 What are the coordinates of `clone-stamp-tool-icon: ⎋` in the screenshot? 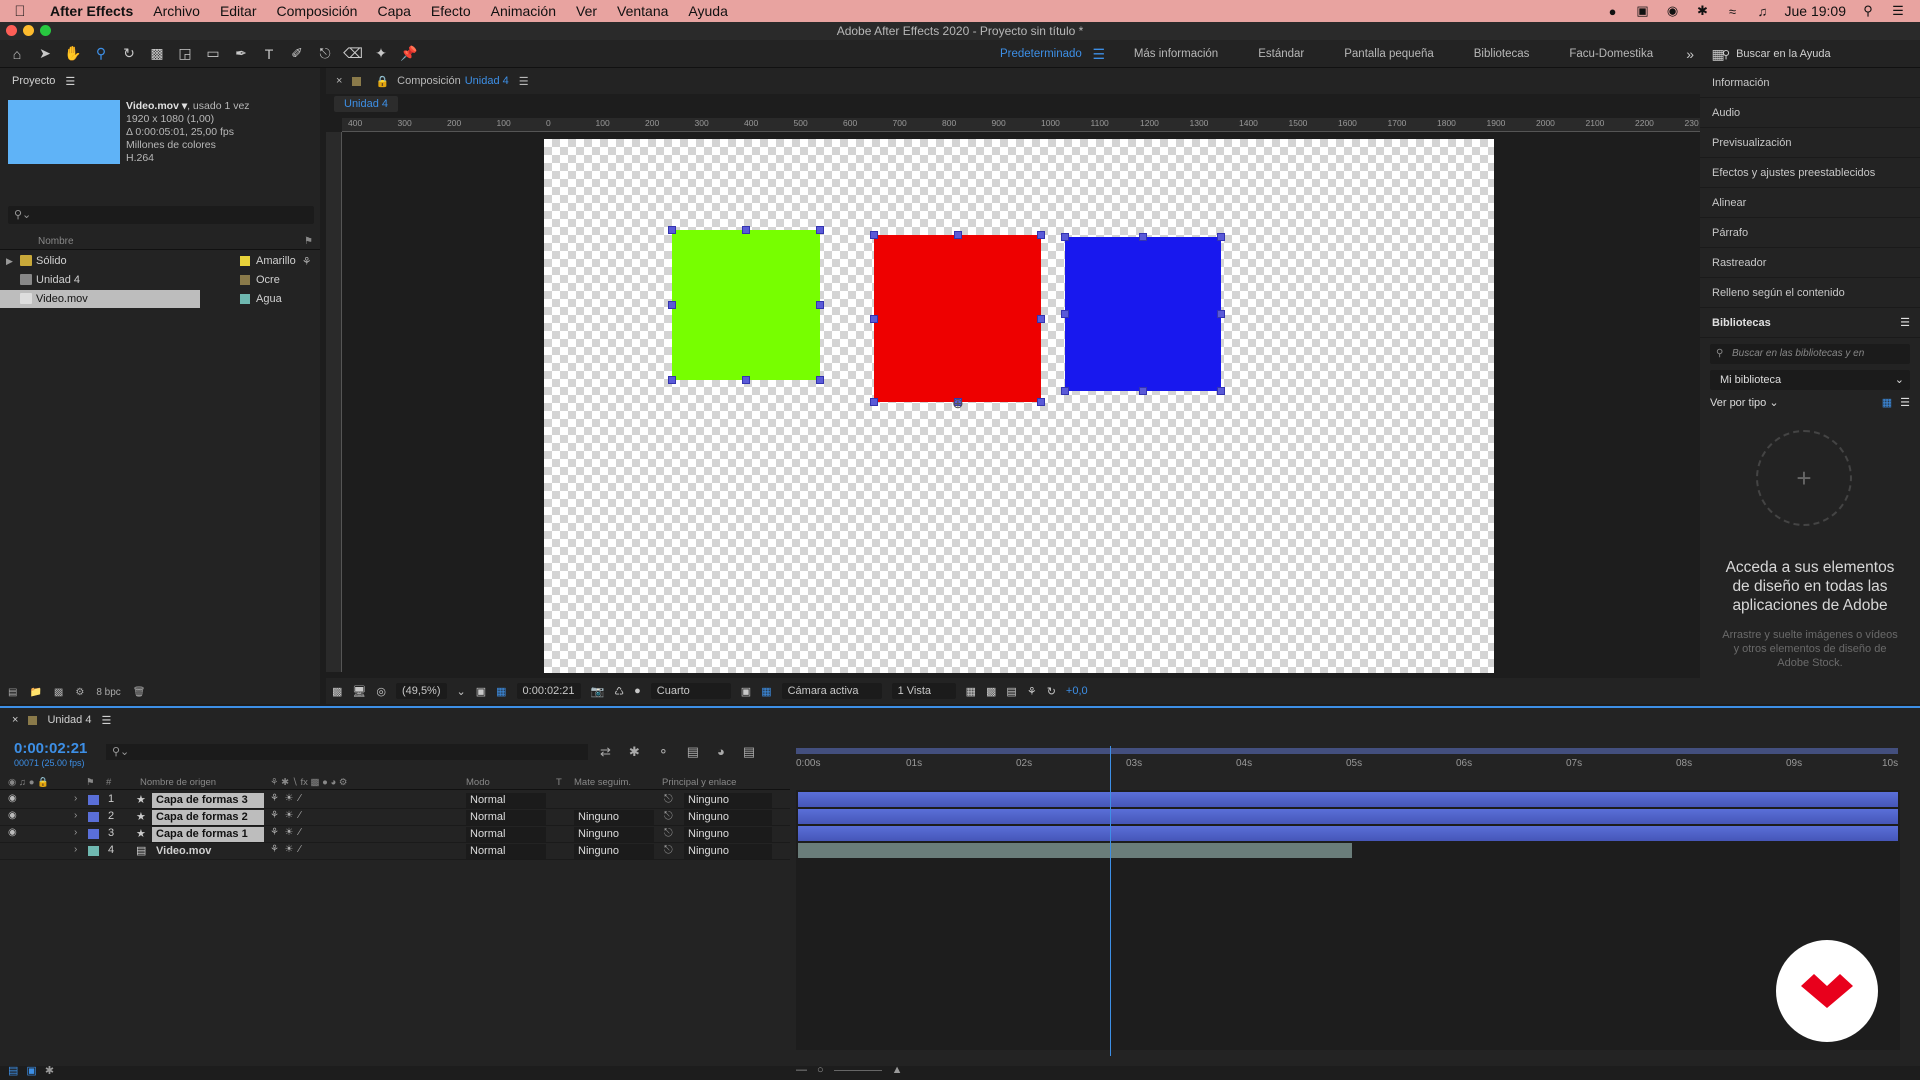 It's located at (325, 54).